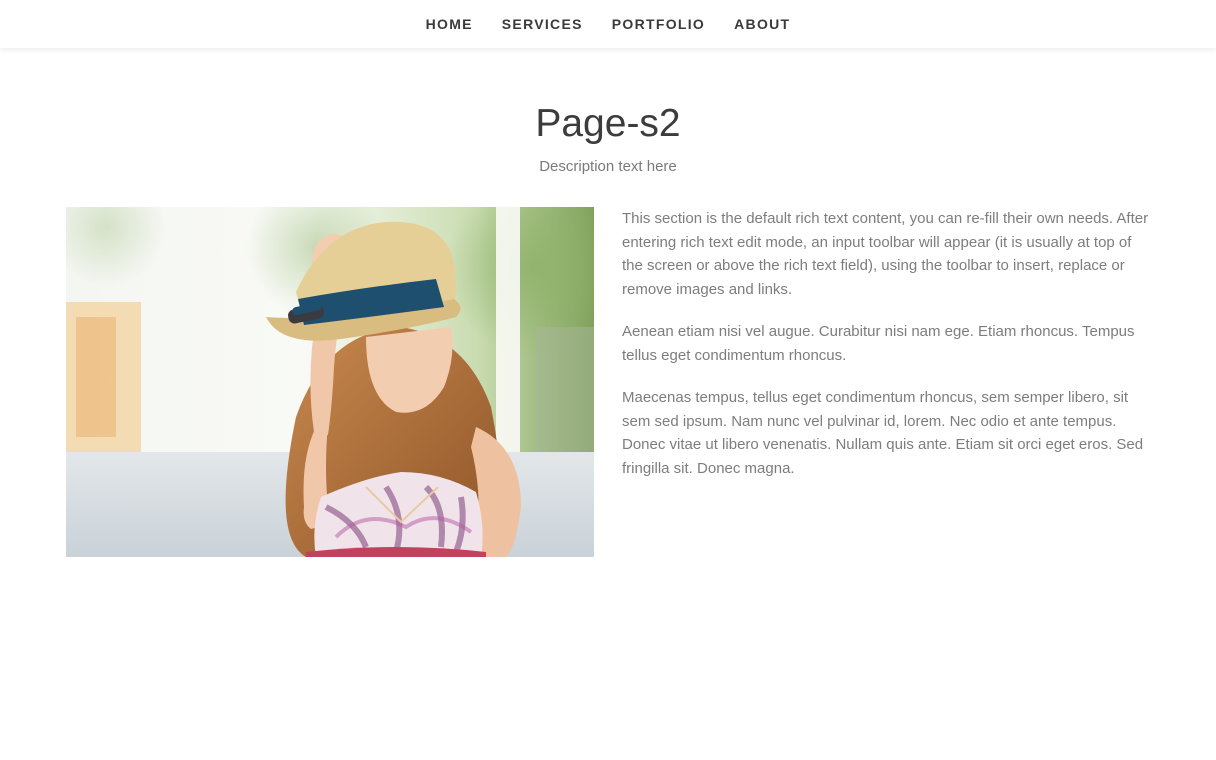 This screenshot has width=1216, height=760. I want to click on nav-item-home: HOME, so click(449, 24).